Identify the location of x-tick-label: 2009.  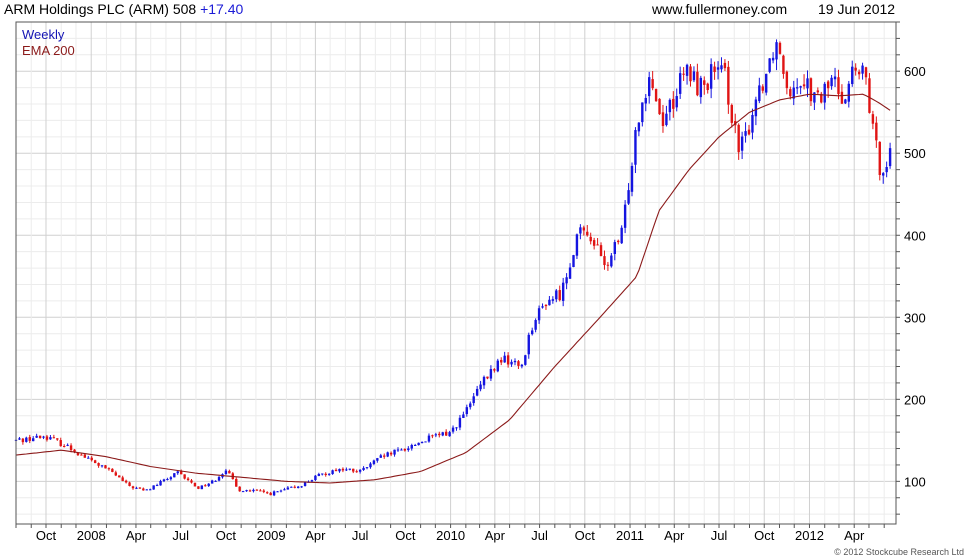
(271, 535).